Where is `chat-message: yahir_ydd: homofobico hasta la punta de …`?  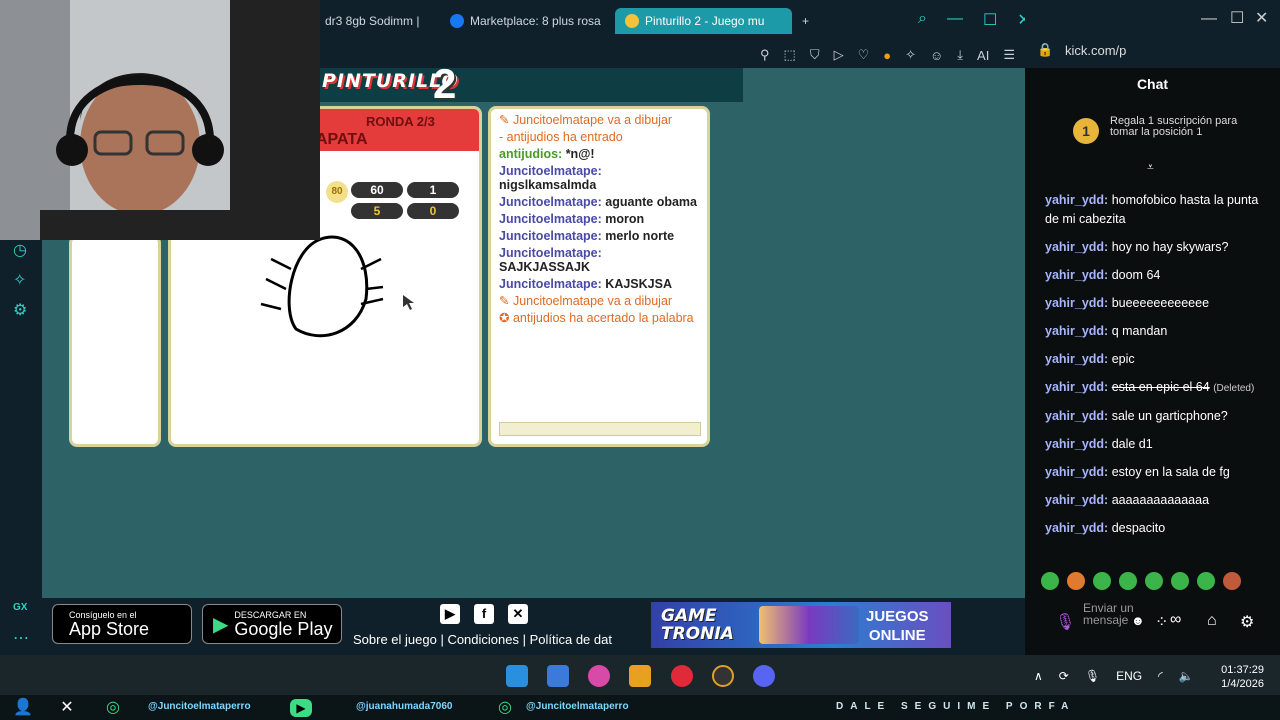
chat-message: yahir_ydd: homofobico hasta la punta de … is located at coordinates (1152, 209).